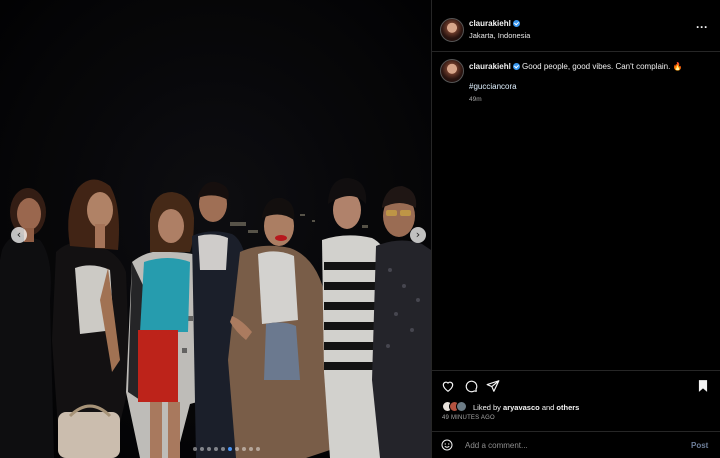 The image size is (720, 458). What do you see at coordinates (418, 235) in the screenshot?
I see `carousel-next-button: ›` at bounding box center [418, 235].